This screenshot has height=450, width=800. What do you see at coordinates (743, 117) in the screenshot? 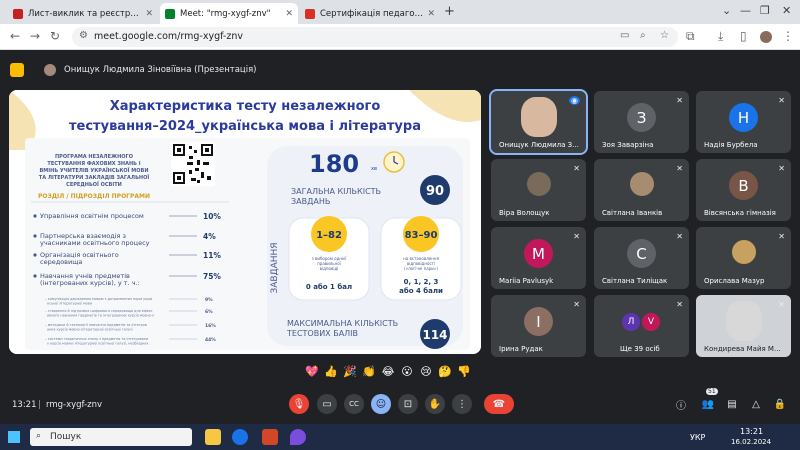
I see `participant-avatar: Н` at bounding box center [743, 117].